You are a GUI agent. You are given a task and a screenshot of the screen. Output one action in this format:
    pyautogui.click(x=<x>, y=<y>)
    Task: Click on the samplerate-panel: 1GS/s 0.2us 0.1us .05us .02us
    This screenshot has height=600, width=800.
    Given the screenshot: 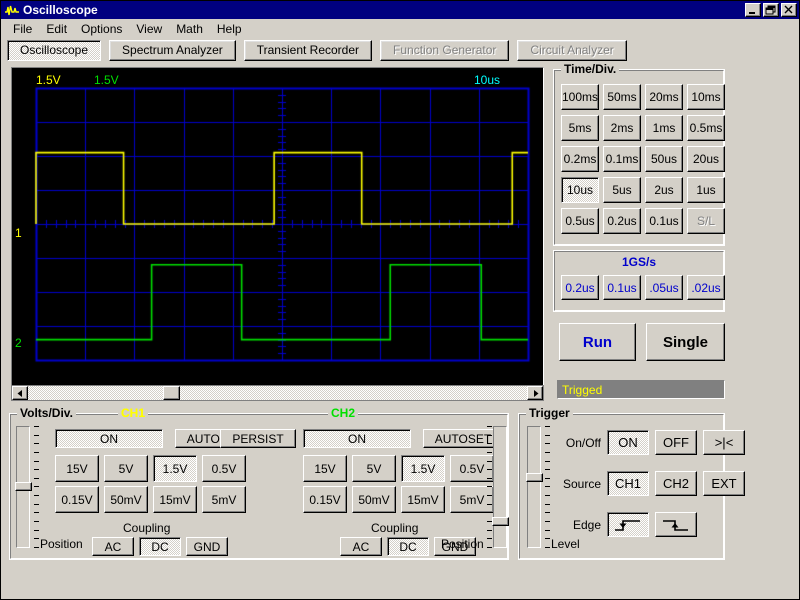 What is the action you would take?
    pyautogui.click(x=639, y=281)
    